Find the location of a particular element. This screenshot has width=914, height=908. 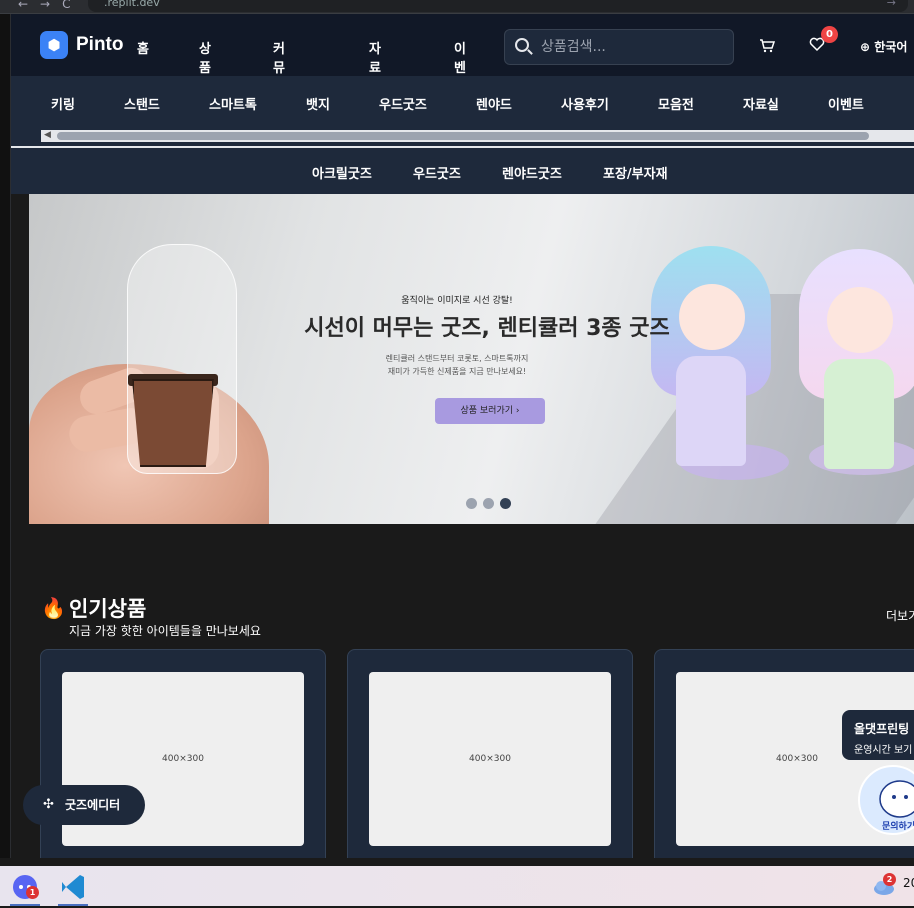

category-keyring: 키링 is located at coordinates (63, 103).